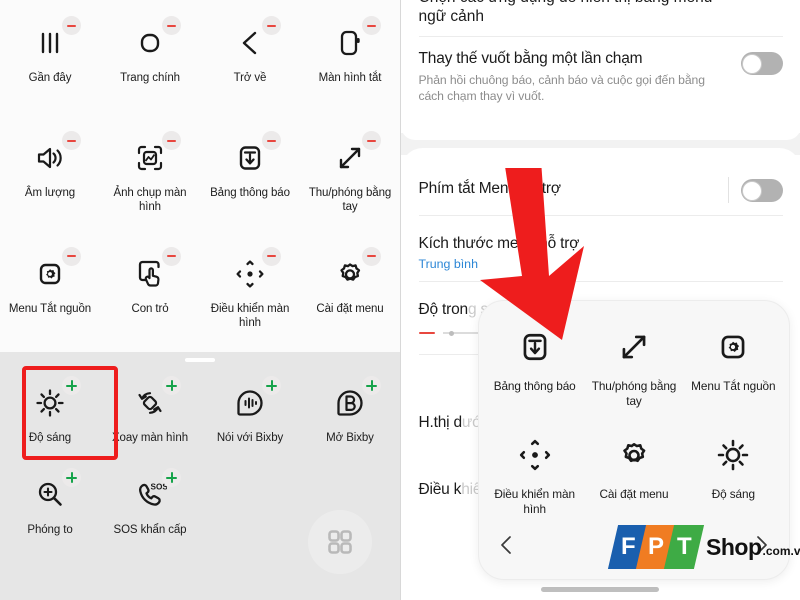 The width and height of the screenshot is (800, 600). I want to click on menu-item-label: Cài đặt menu, so click(350, 308).